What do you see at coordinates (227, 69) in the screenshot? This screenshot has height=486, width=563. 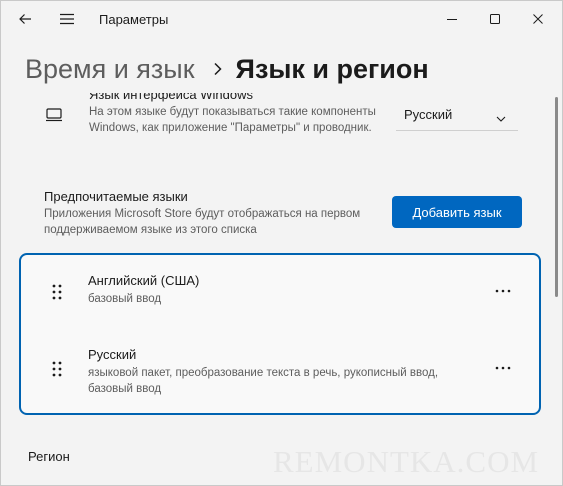 I see `breadcrumb: Время и язык Язык и регион` at bounding box center [227, 69].